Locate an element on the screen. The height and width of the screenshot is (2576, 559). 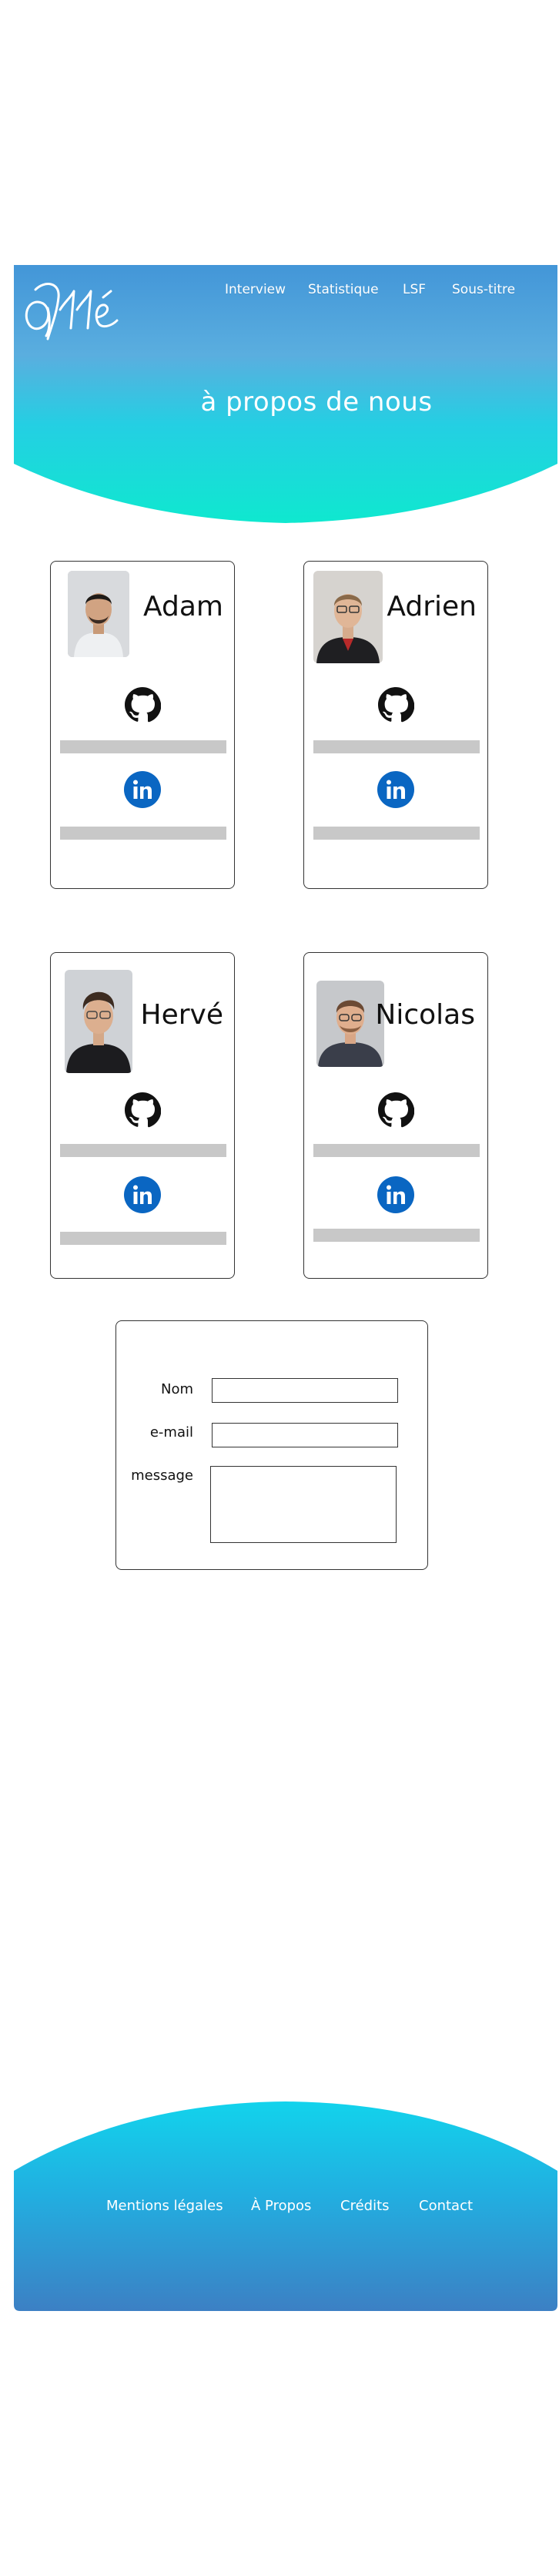
member-card-nicolas: Nicolas is located at coordinates (395, 1115).